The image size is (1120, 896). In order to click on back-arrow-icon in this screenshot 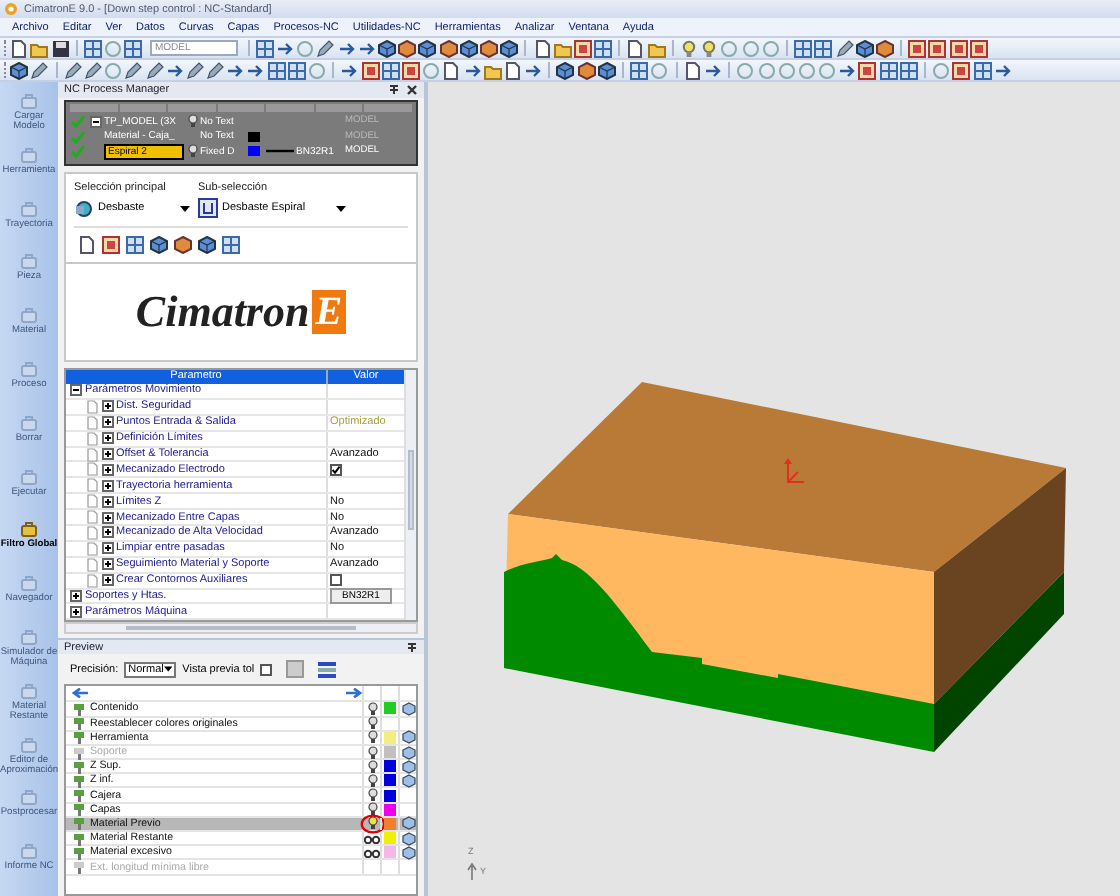, I will do `click(80, 693)`.